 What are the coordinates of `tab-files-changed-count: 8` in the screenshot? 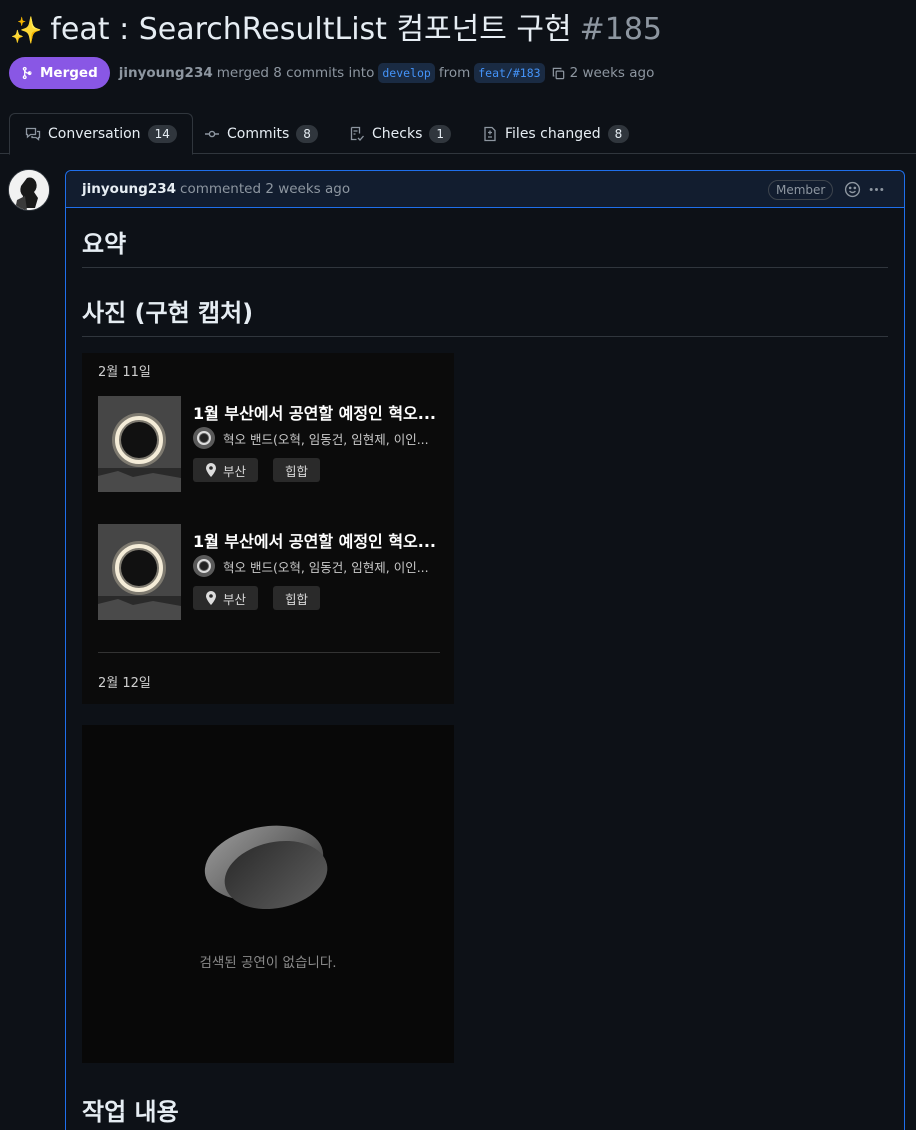 It's located at (618, 133).